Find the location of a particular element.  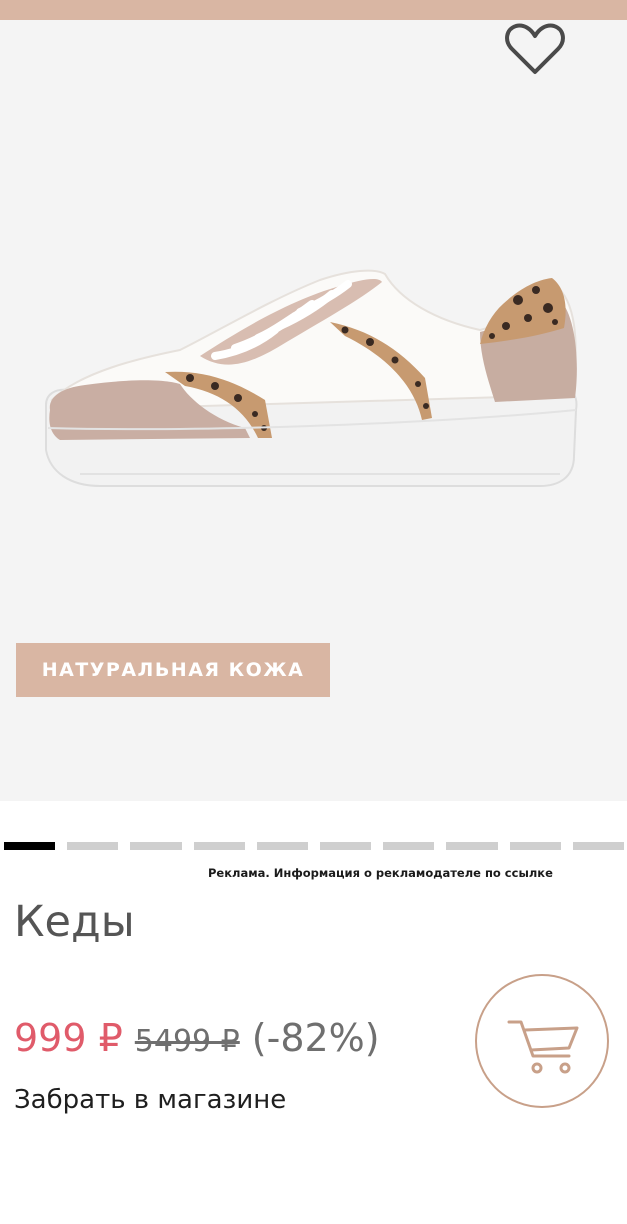

add-to-cart-button is located at coordinates (542, 1041).